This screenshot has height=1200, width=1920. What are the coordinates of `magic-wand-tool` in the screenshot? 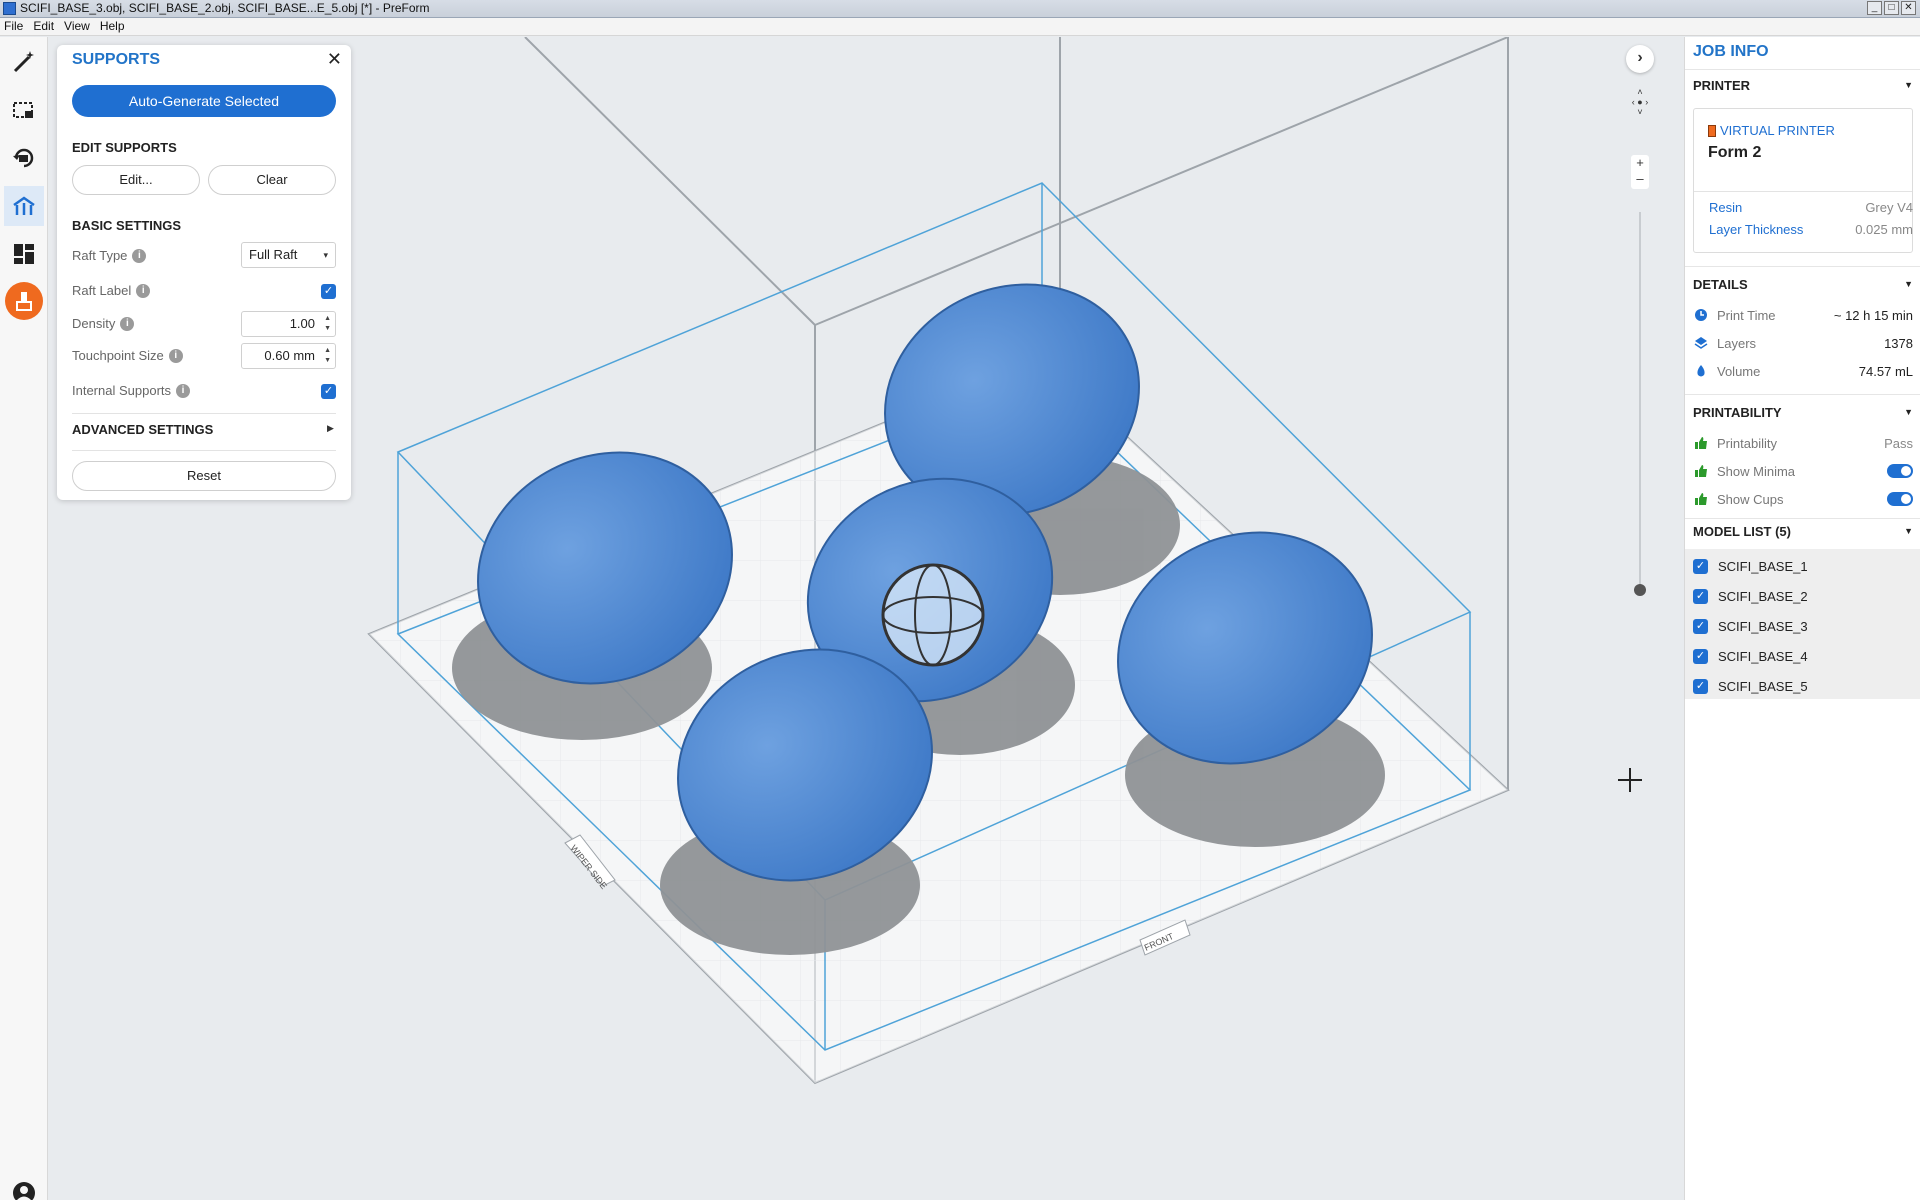 It's located at (24, 62).